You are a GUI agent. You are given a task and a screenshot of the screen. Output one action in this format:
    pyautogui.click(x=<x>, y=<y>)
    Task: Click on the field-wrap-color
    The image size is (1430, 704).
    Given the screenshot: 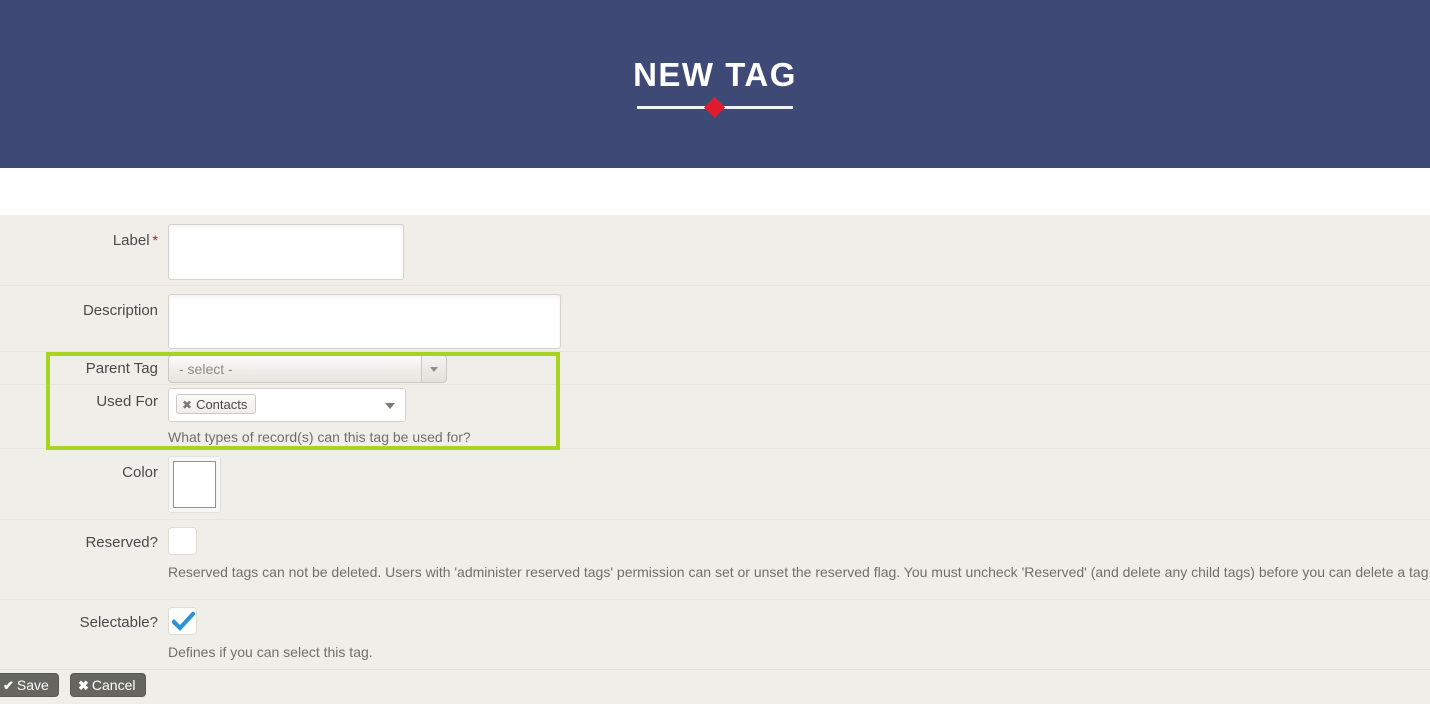 What is the action you would take?
    pyautogui.click(x=194, y=484)
    